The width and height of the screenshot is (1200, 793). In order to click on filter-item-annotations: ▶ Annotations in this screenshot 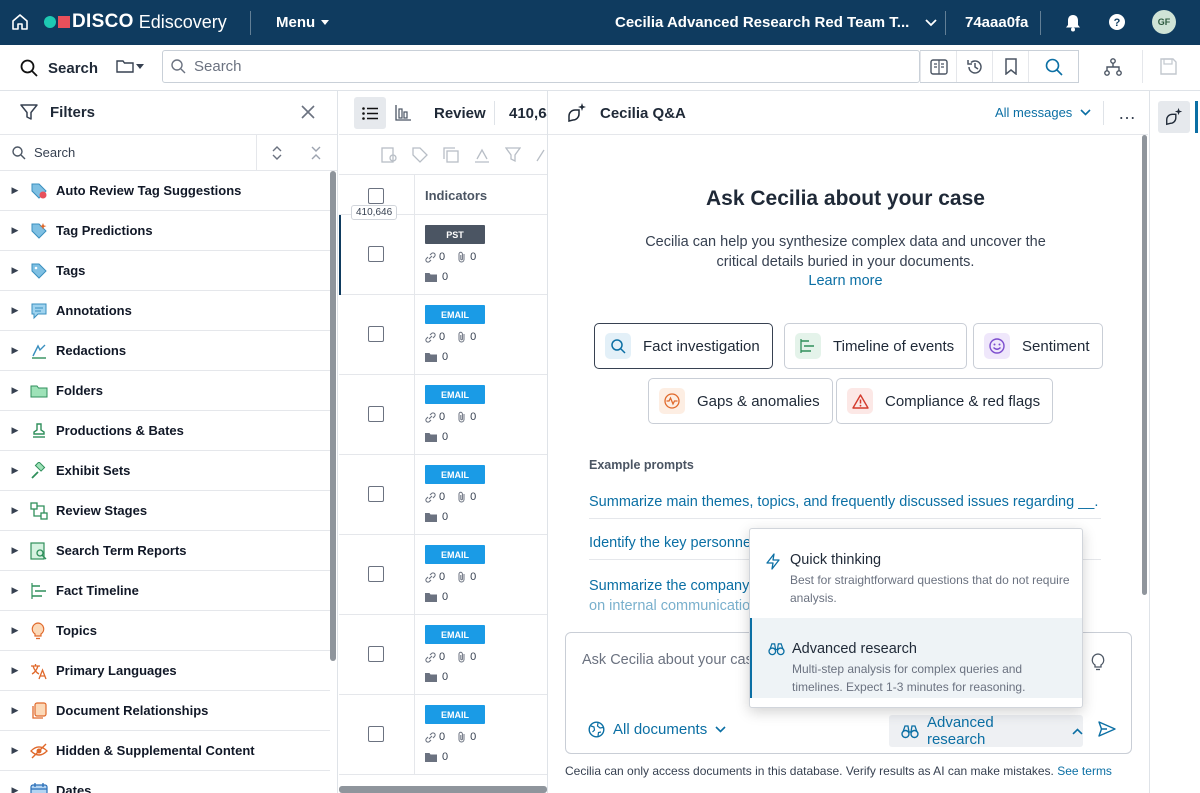, I will do `click(165, 311)`.